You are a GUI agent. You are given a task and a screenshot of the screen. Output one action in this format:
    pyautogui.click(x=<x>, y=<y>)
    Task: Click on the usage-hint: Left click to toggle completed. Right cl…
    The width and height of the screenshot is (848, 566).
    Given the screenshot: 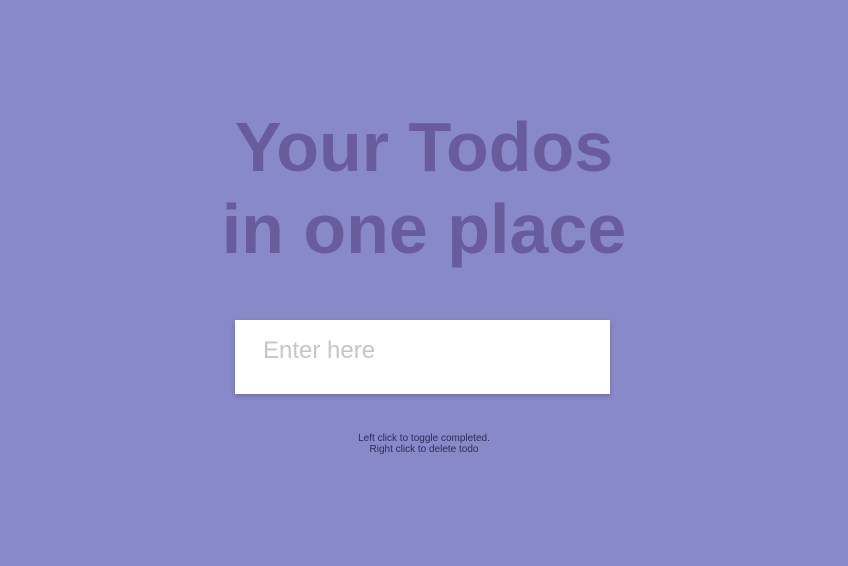 What is the action you would take?
    pyautogui.click(x=424, y=444)
    